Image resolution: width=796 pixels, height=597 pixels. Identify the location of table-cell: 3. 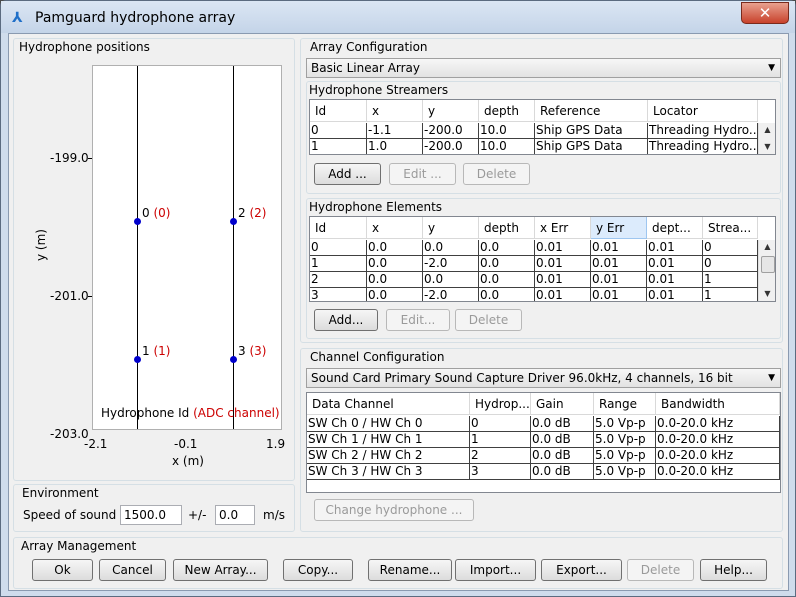
(338, 294).